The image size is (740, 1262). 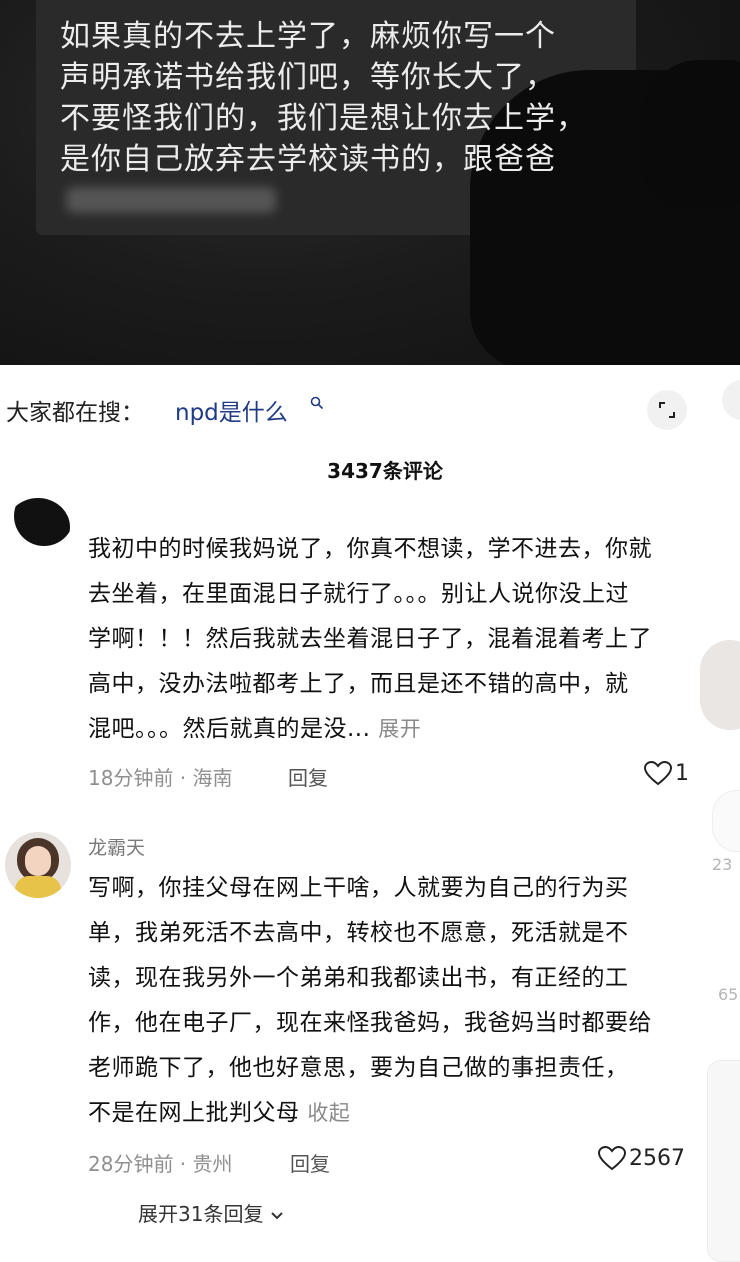 What do you see at coordinates (116, 846) in the screenshot?
I see `comment-username: 龙霸天` at bounding box center [116, 846].